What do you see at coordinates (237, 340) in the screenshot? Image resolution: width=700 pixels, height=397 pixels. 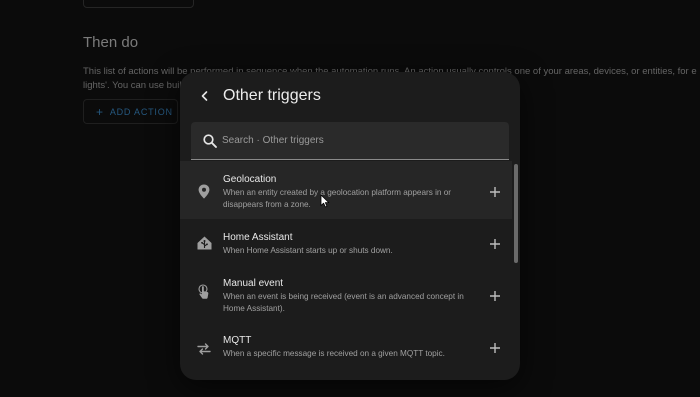 I see `item-title: MQTT` at bounding box center [237, 340].